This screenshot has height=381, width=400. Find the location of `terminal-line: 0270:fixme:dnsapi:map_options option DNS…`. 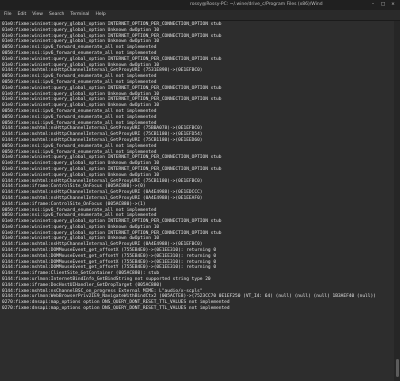

terminal-line: 0270:fixme:dnsapi:map_options option DNS… is located at coordinates (116, 309).